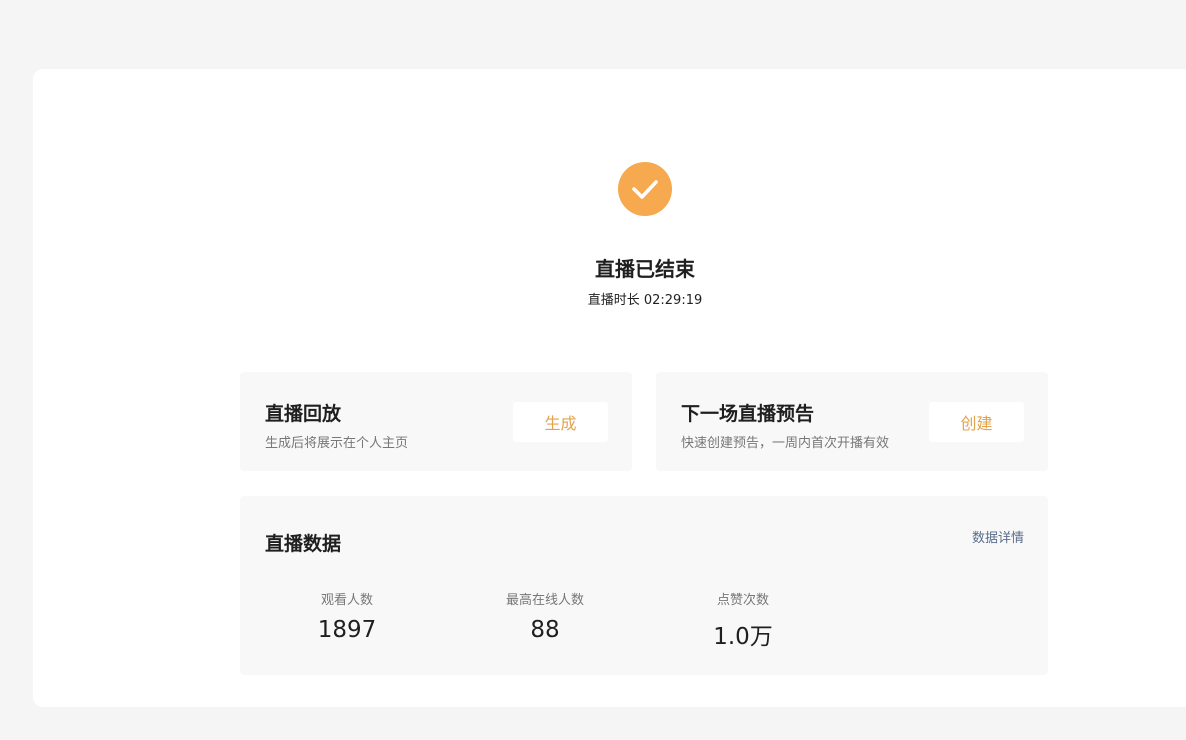 The height and width of the screenshot is (740, 1186). I want to click on live-duration: 直播时长 02:29:19, so click(645, 300).